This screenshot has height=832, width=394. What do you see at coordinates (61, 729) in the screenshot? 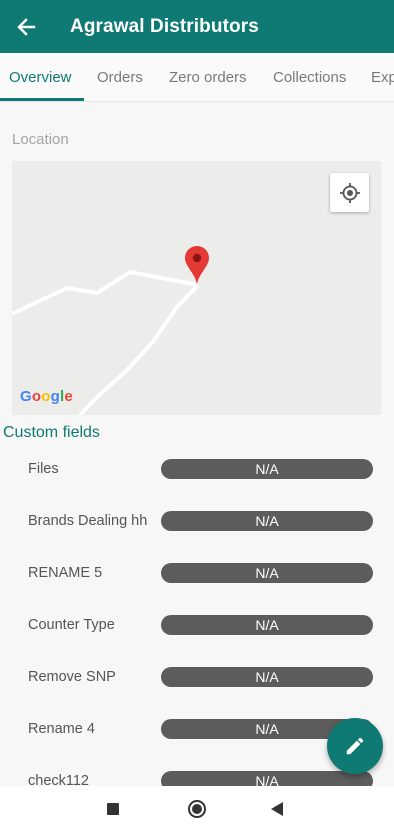
I see `custom-field-label: Rename 4` at bounding box center [61, 729].